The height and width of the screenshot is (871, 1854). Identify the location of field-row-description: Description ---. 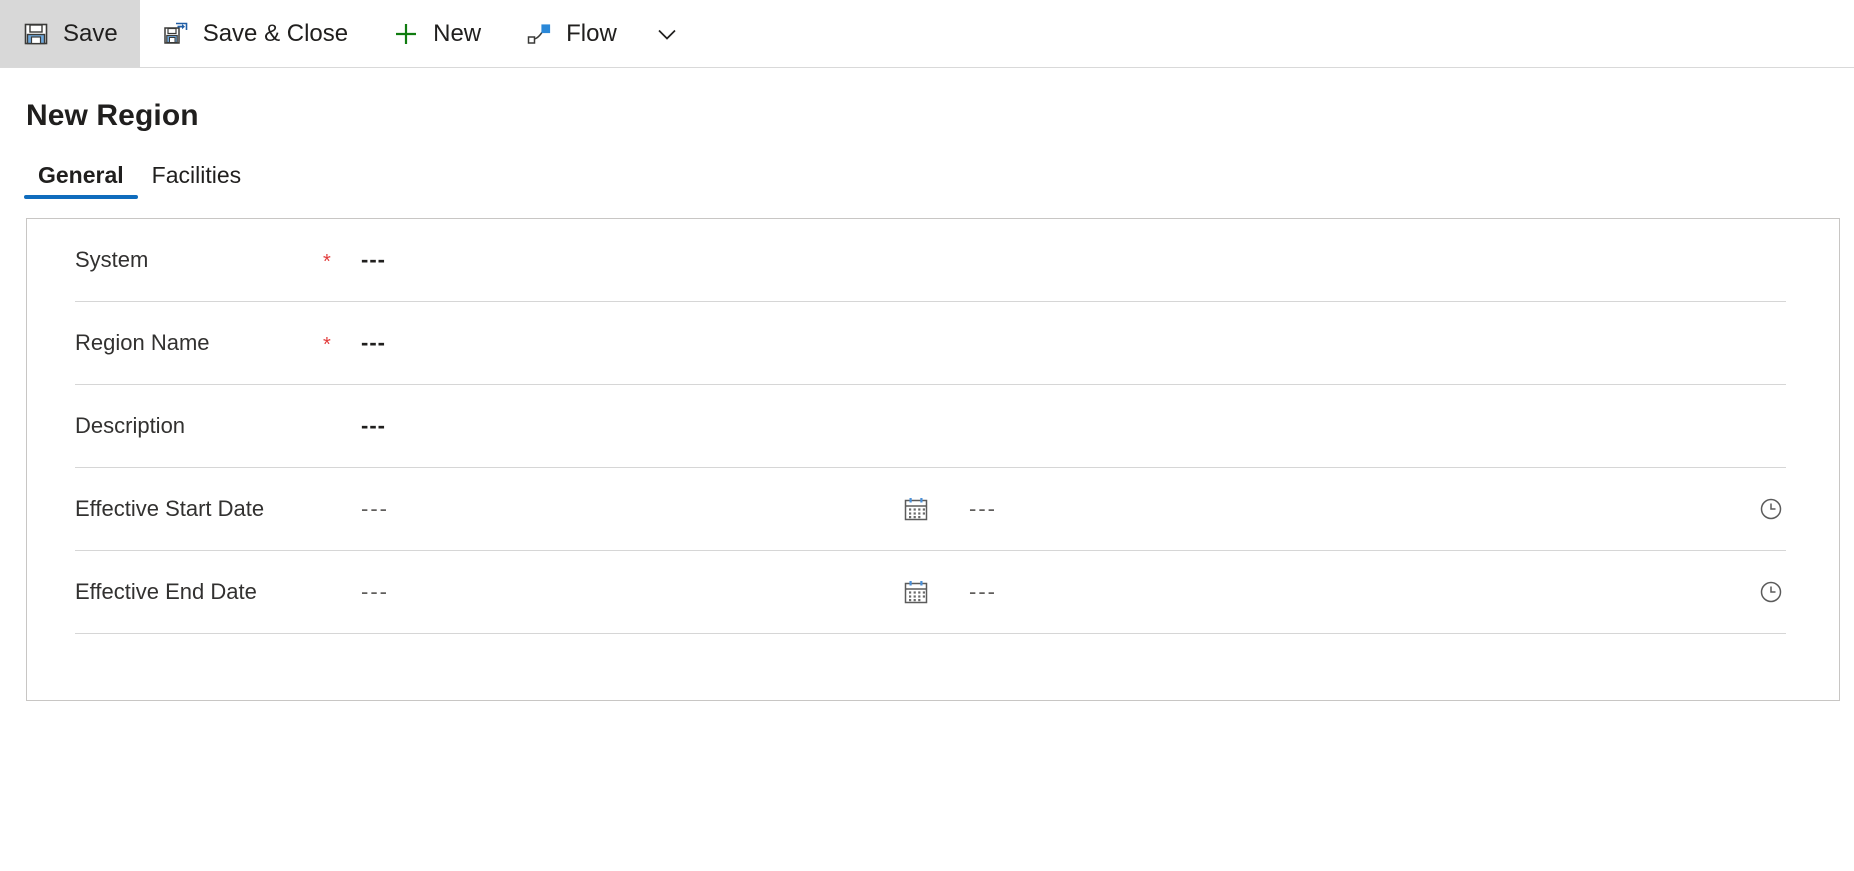
(930, 426).